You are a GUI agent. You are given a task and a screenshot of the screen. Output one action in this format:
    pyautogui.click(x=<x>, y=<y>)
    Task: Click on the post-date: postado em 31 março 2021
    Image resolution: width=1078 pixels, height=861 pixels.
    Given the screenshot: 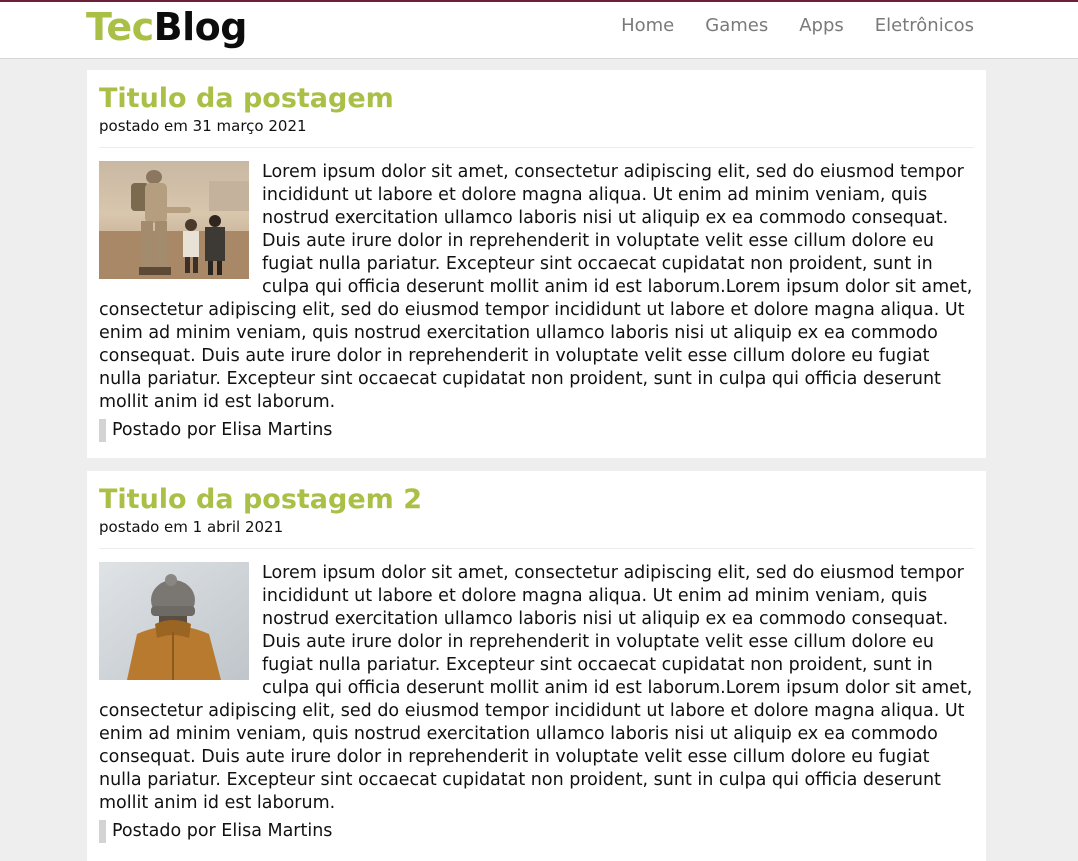 What is the action you would take?
    pyautogui.click(x=203, y=126)
    